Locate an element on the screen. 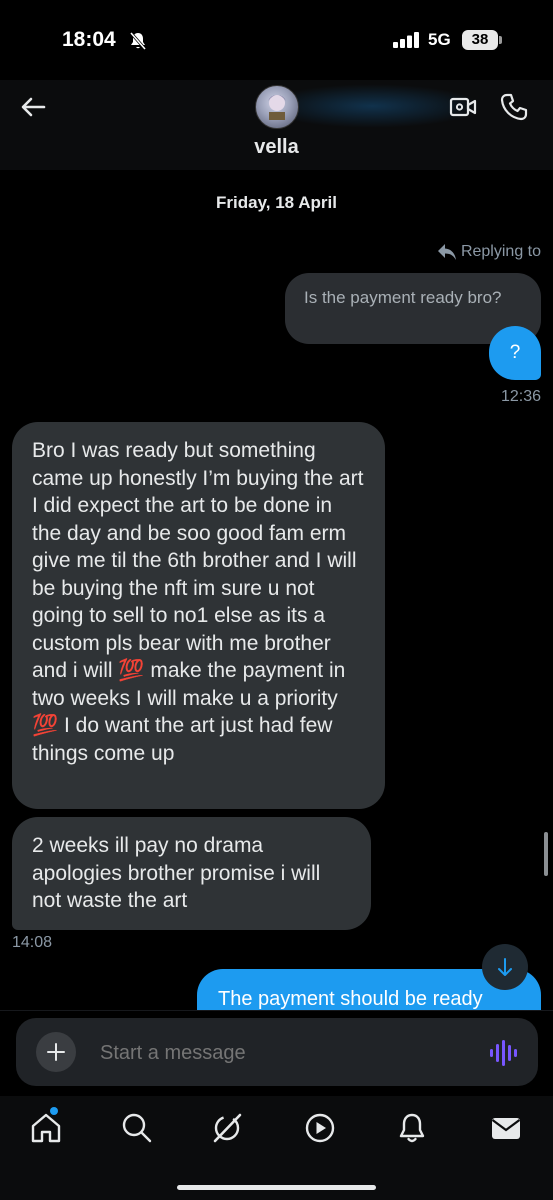 This screenshot has height=1200, width=553. bottom-tab-bar is located at coordinates (276, 1148).